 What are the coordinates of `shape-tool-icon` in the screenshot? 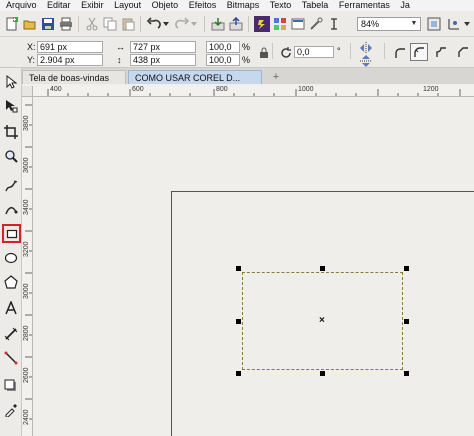 It's located at (11, 106).